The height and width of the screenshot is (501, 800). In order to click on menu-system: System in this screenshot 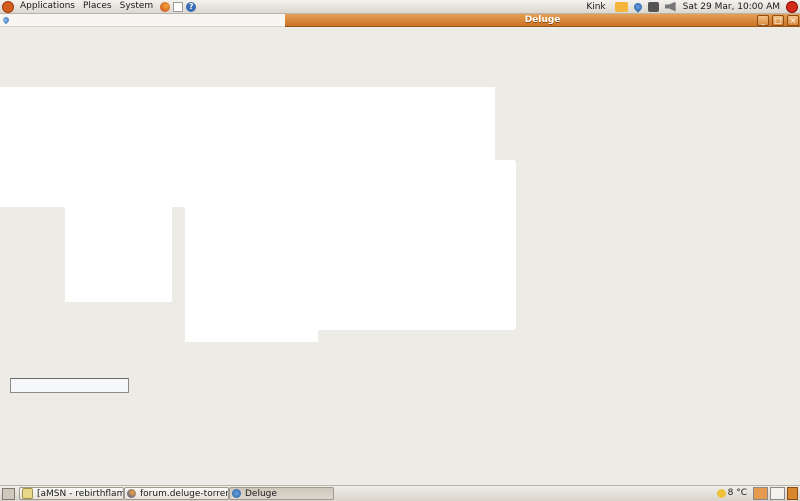, I will do `click(137, 6)`.